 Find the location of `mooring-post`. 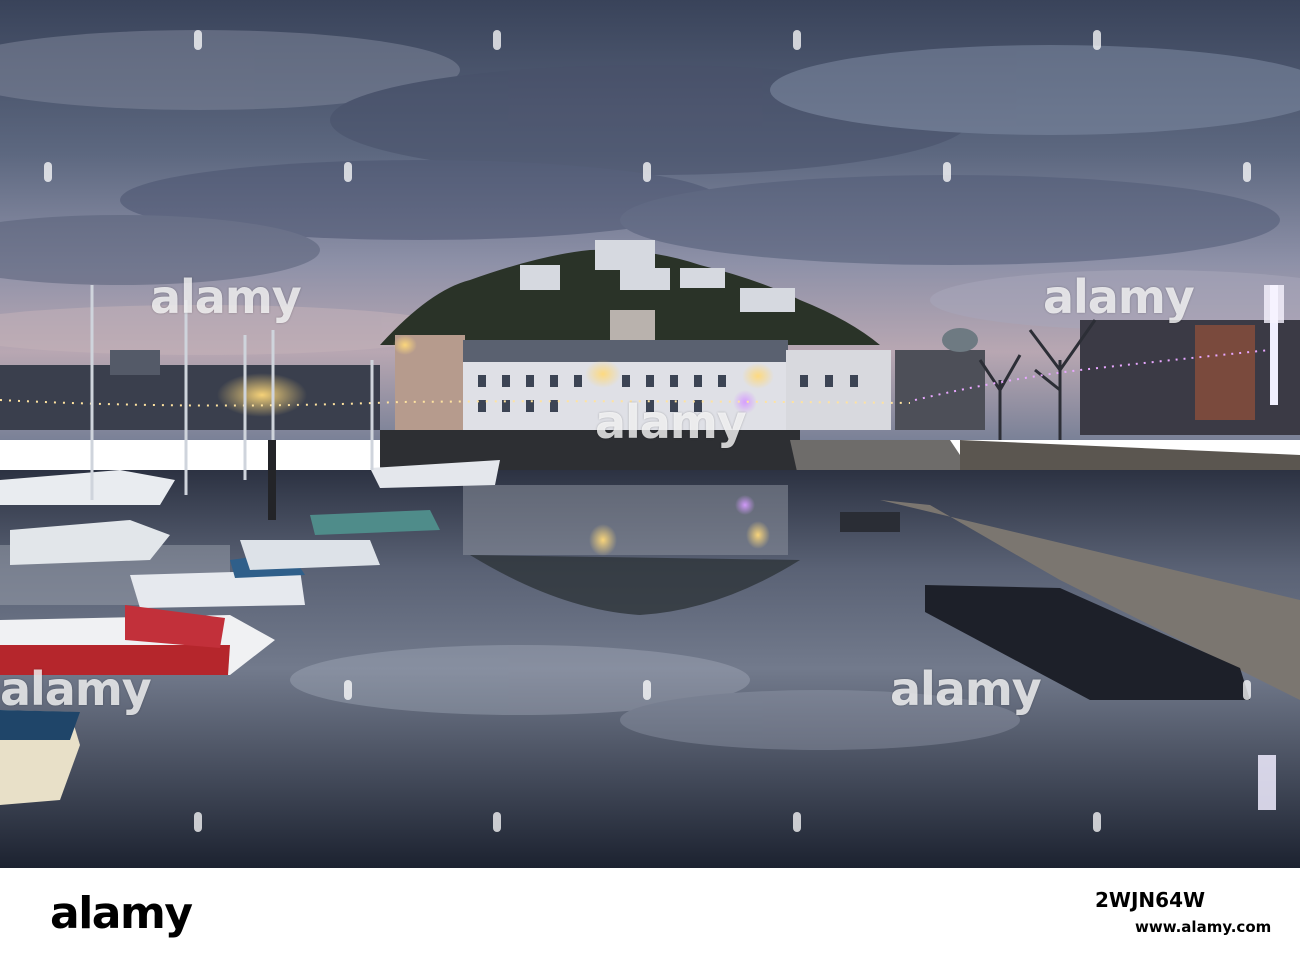

mooring-post is located at coordinates (272, 480).